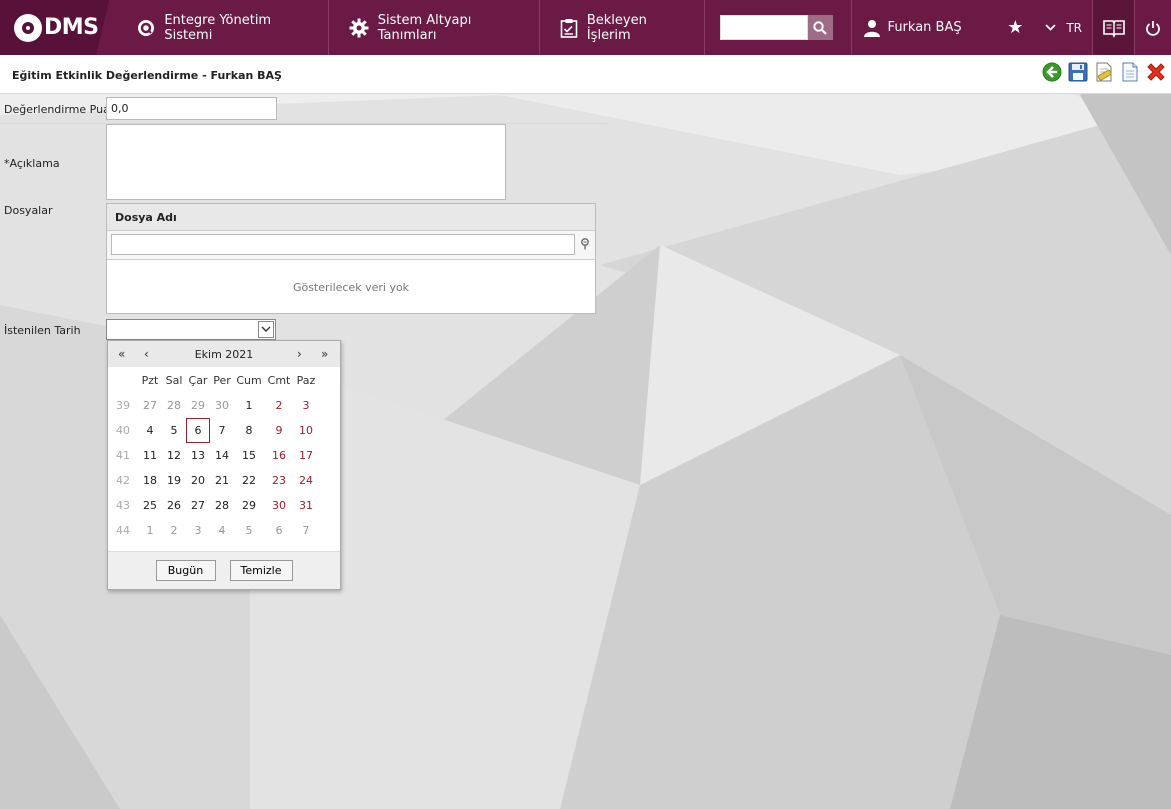 The width and height of the screenshot is (1171, 809). I want to click on today-button: Bugün, so click(185, 570).